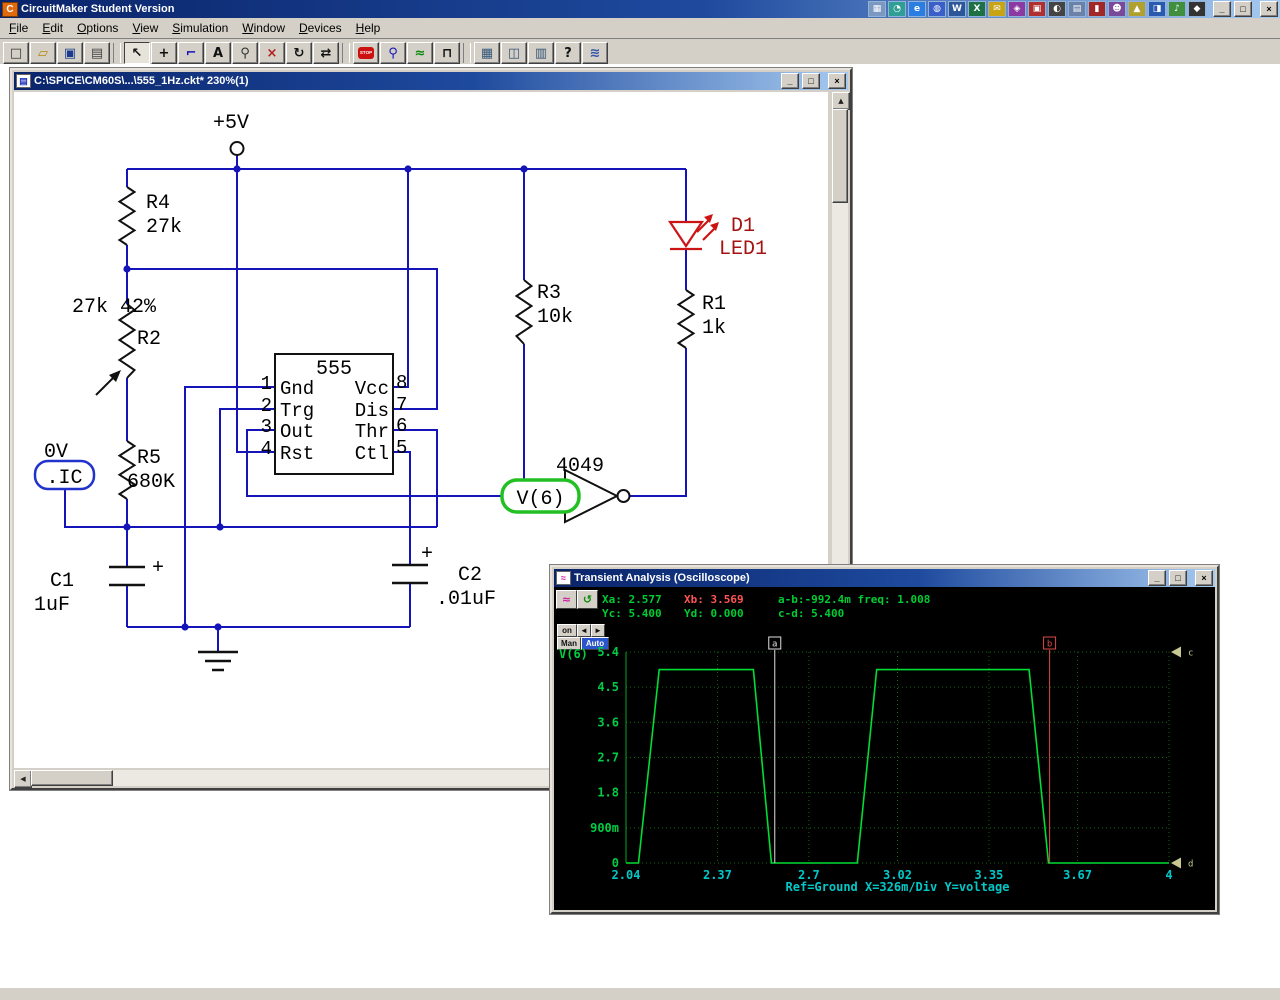 This screenshot has height=1000, width=1280. Describe the element at coordinates (97, 53) in the screenshot. I see `tool-print: ▤` at that location.